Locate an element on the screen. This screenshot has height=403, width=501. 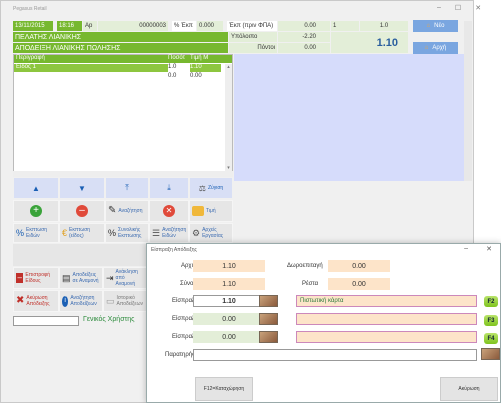
change-label: Ρέστα is located at coordinates (310, 284).